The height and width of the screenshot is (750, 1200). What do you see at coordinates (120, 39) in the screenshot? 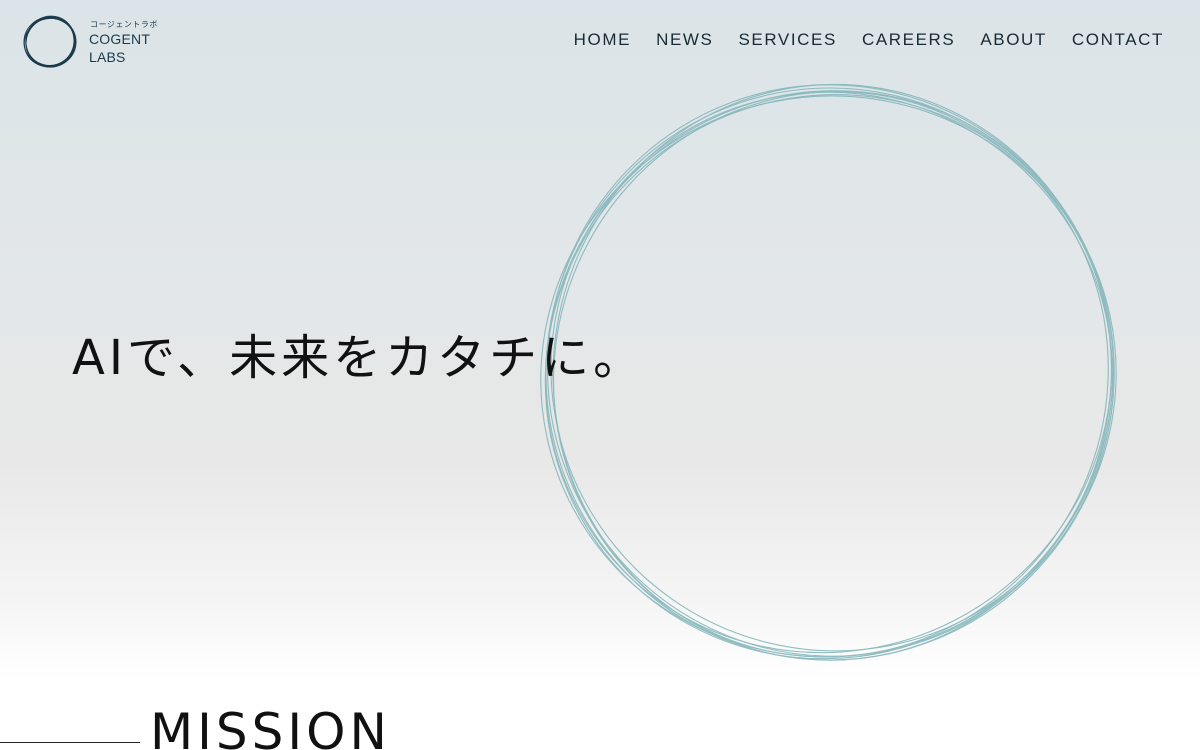
I see `logo-wordmark-line1: COGENT` at bounding box center [120, 39].